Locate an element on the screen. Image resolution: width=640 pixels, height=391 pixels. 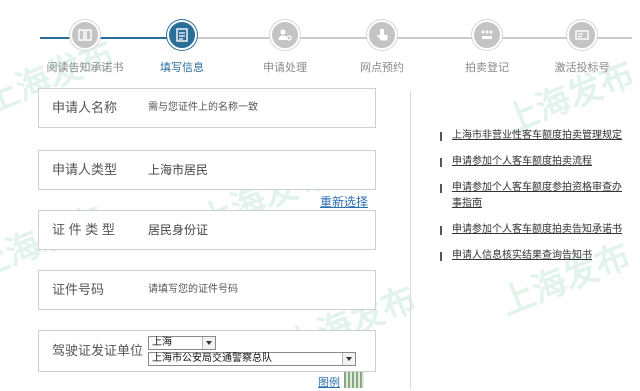
id-type-value: 居民身份证 is located at coordinates (178, 230).